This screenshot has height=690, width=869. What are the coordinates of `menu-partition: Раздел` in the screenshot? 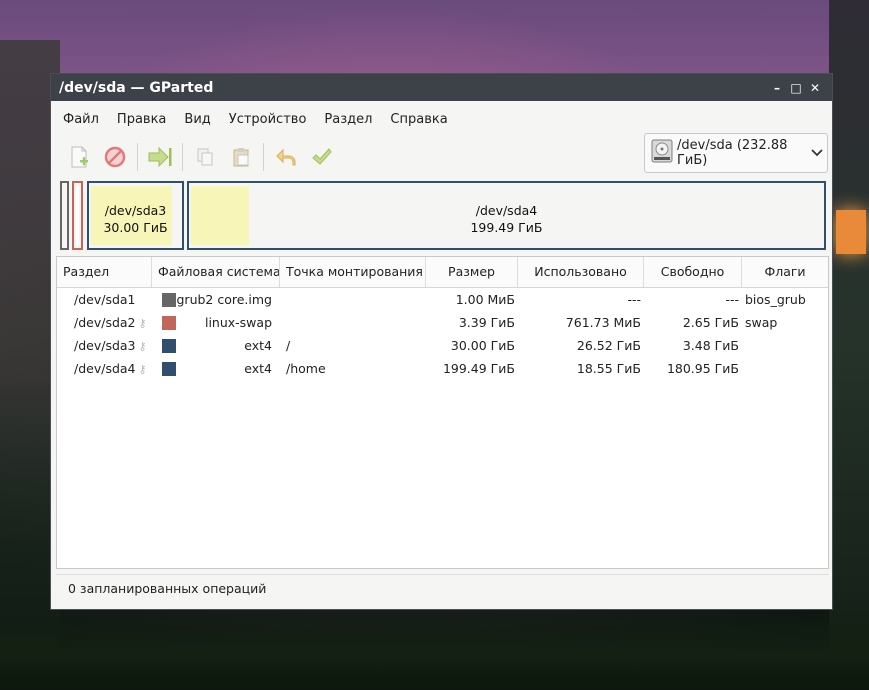 It's located at (348, 119).